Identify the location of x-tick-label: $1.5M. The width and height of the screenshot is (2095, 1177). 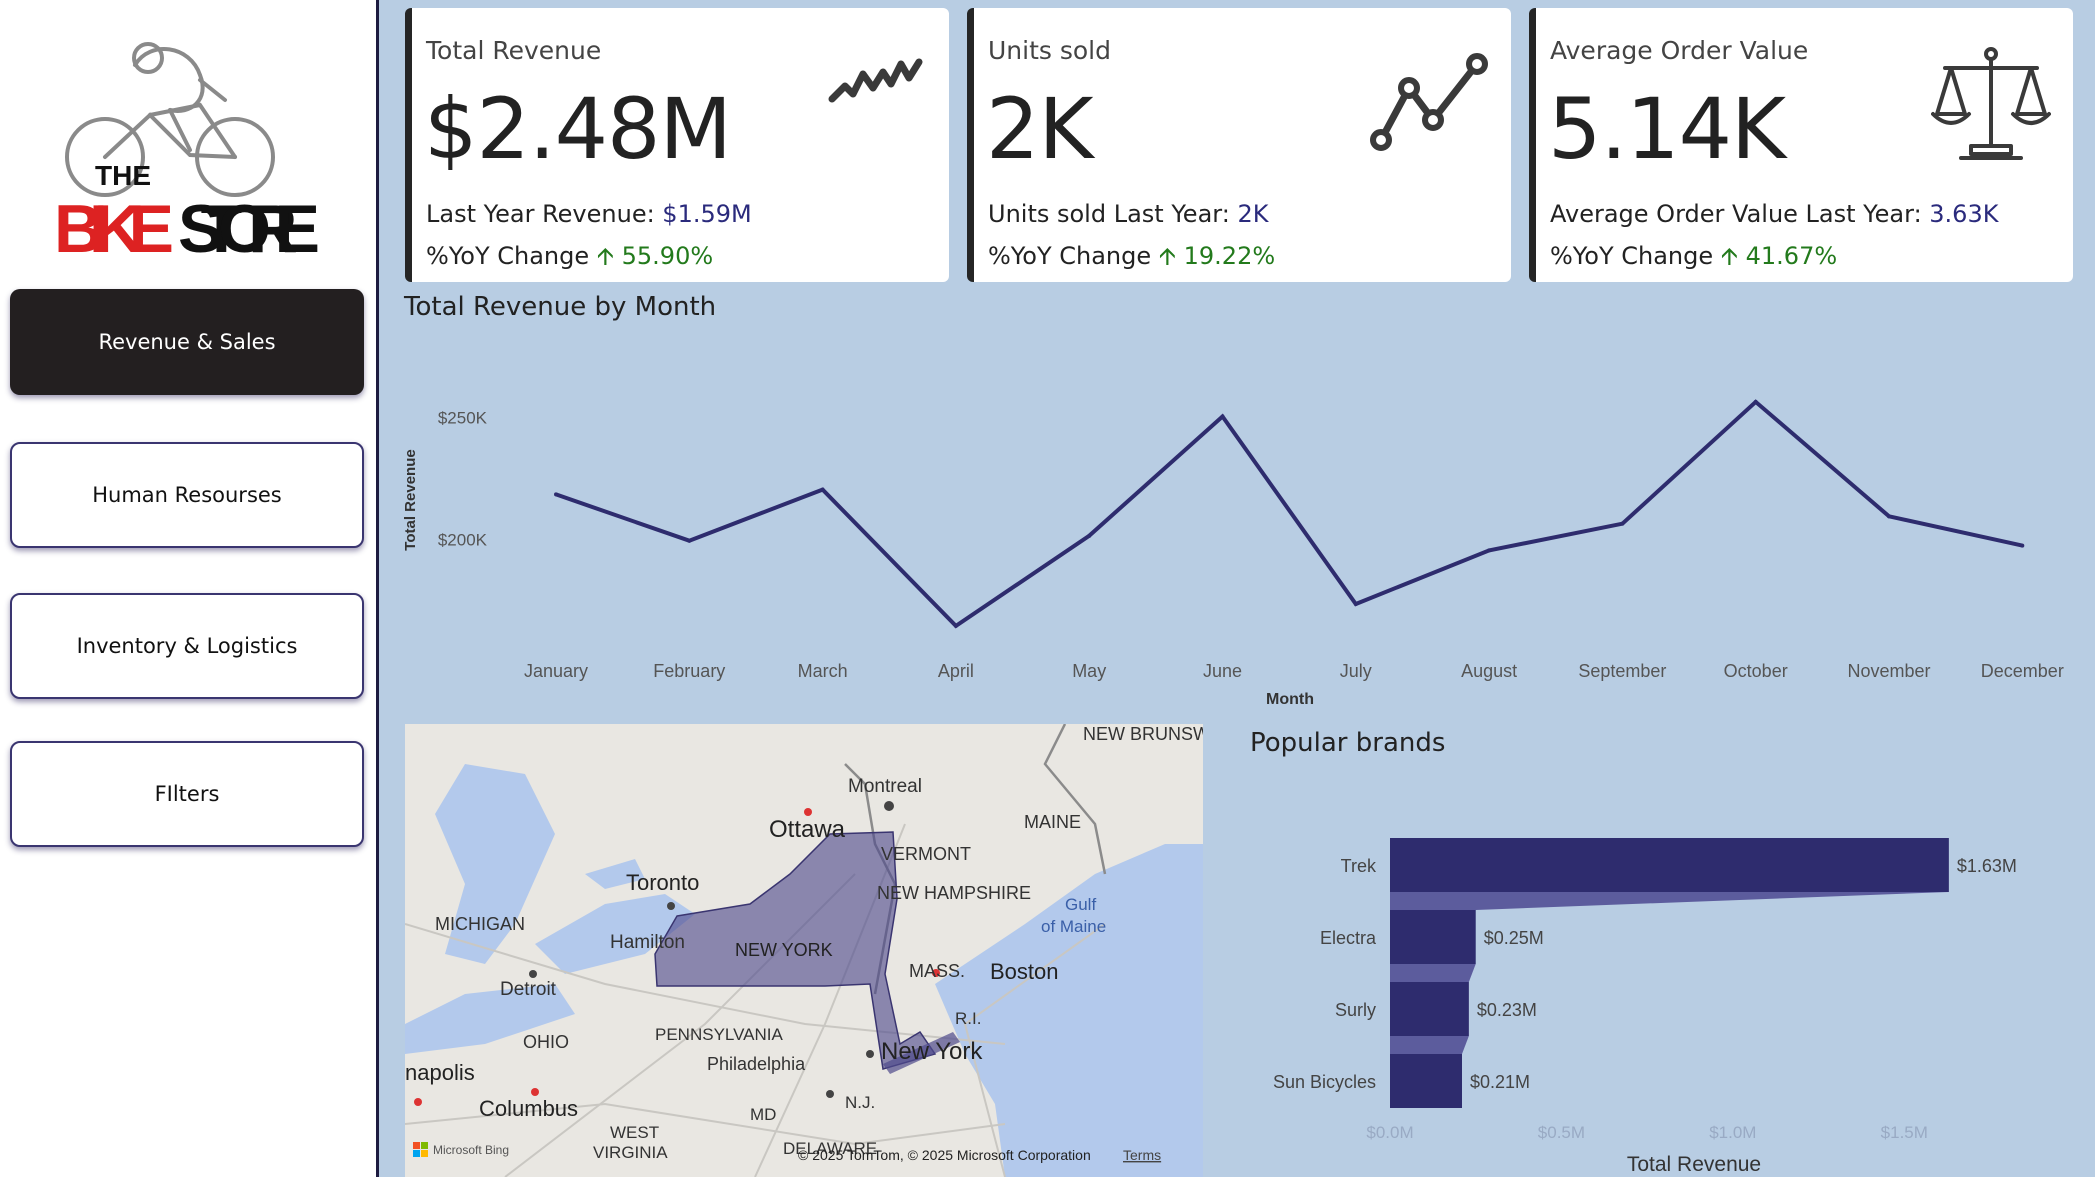
(1904, 1132).